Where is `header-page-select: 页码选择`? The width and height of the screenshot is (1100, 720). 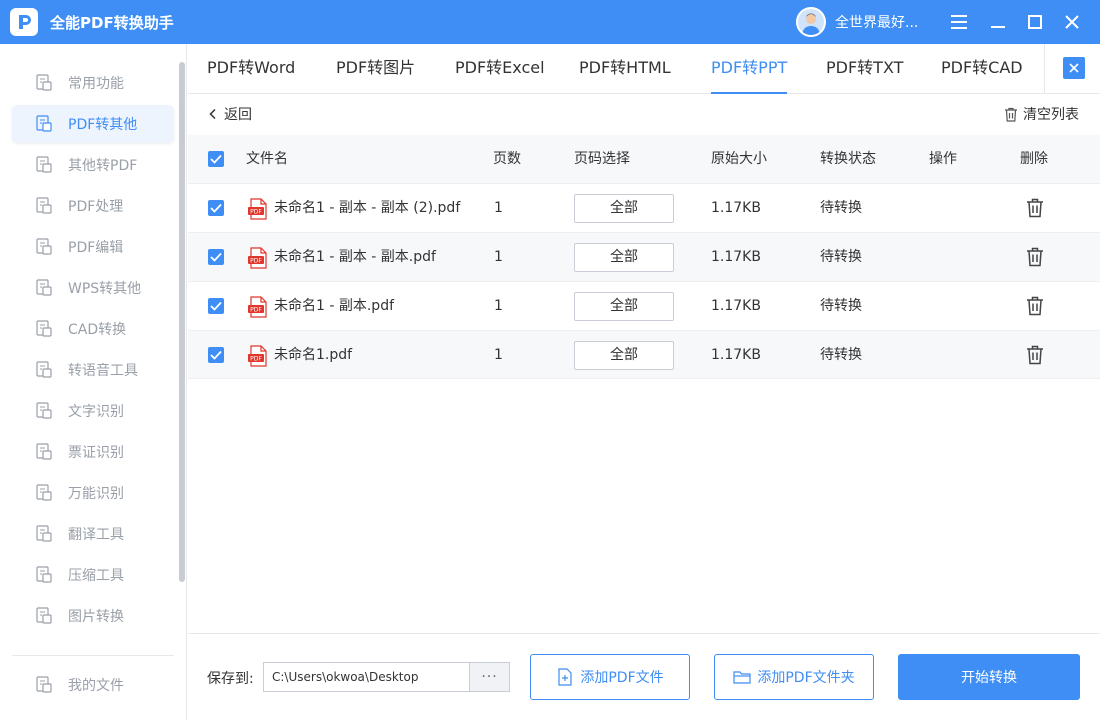
header-page-select: 页码选择 is located at coordinates (602, 159).